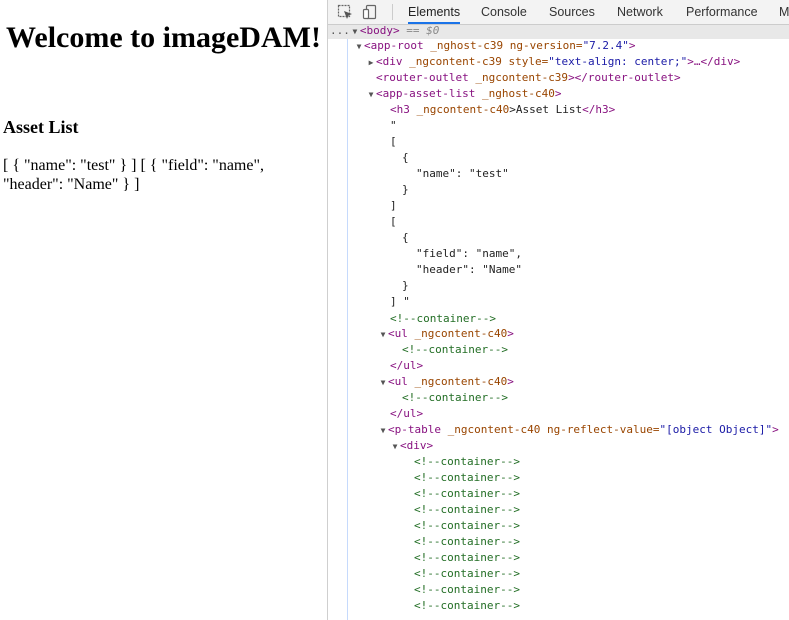  I want to click on dom-node-div-inner: ▼ <div>, so click(412, 446).